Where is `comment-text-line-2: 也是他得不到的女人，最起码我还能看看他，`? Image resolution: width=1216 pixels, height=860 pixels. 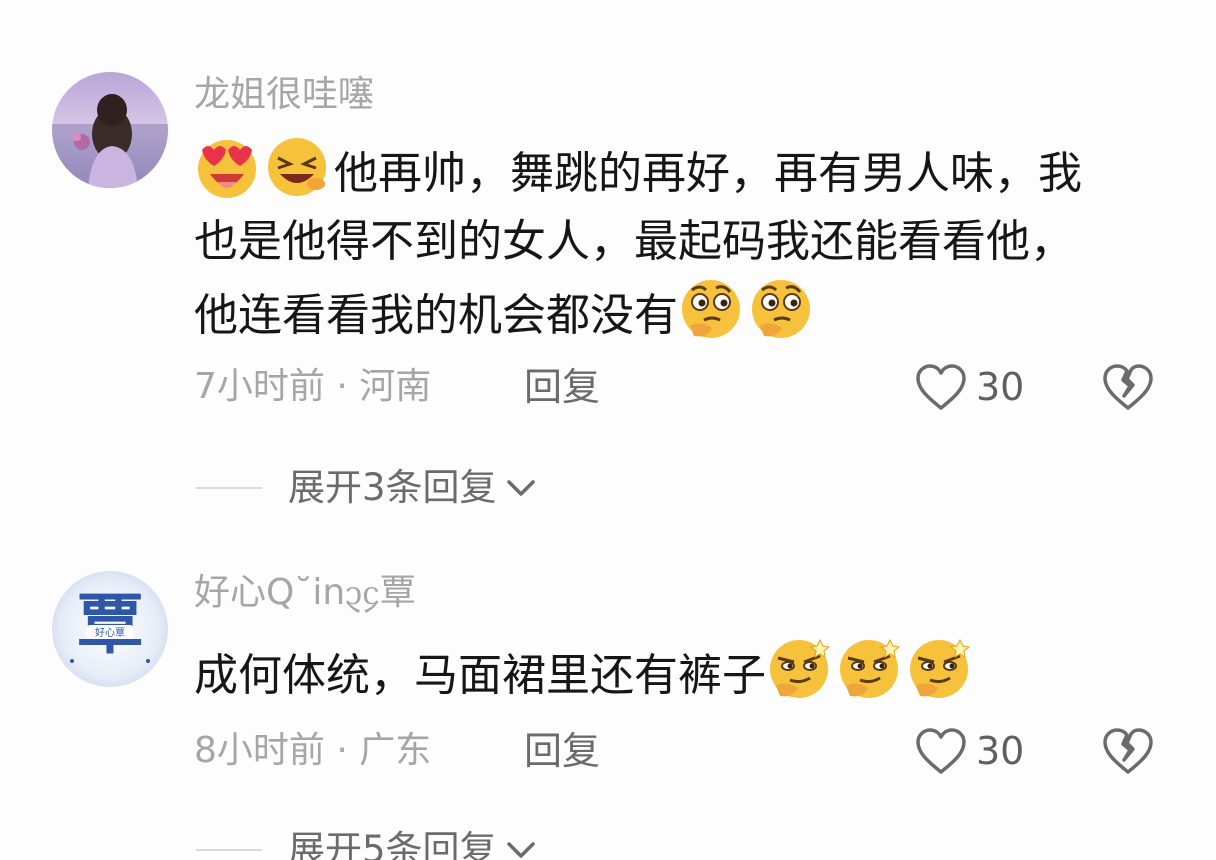
comment-text-line-2: 也是他得不到的女人，最起码我还能看看他， is located at coordinates (634, 241).